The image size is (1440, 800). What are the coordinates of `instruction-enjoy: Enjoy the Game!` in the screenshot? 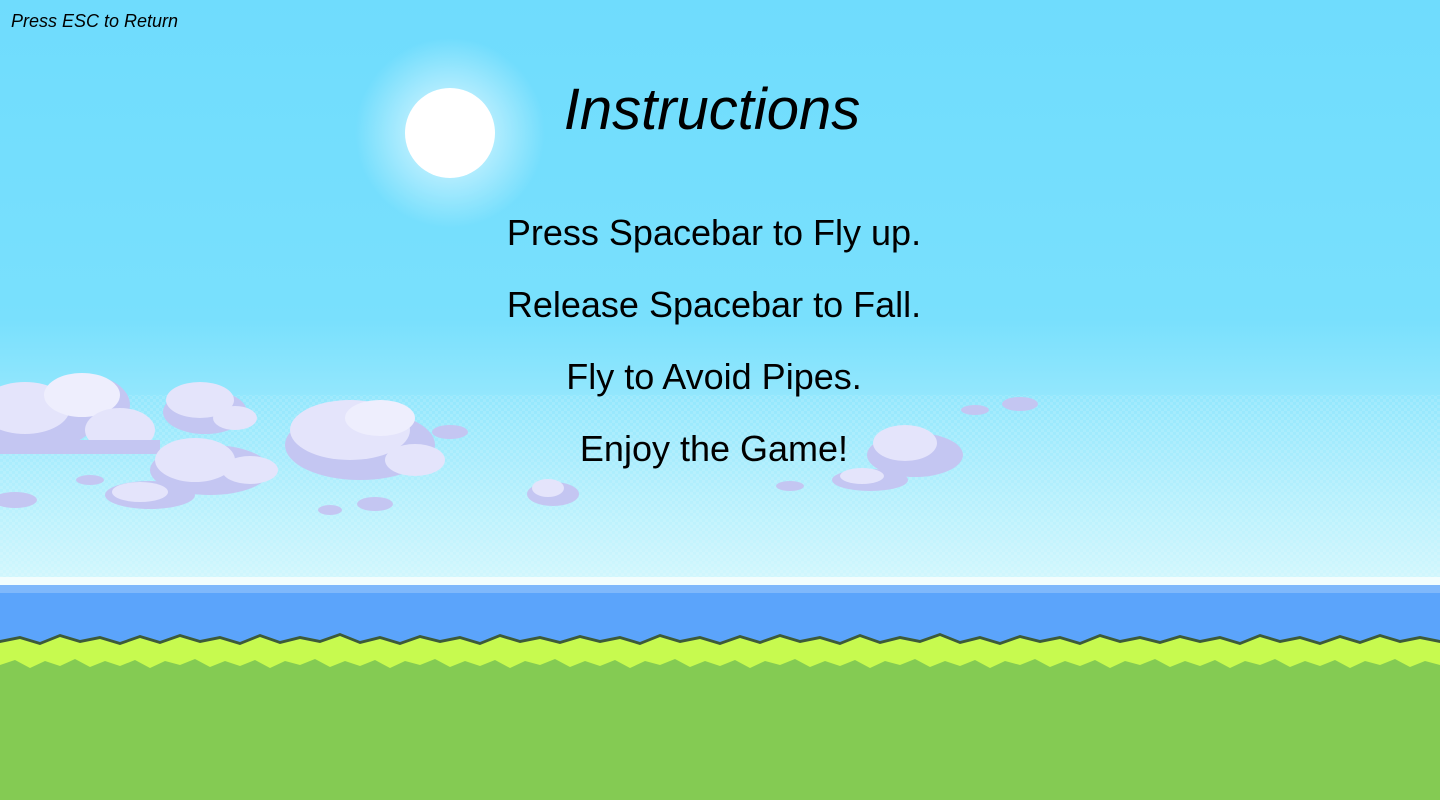 It's located at (714, 448).